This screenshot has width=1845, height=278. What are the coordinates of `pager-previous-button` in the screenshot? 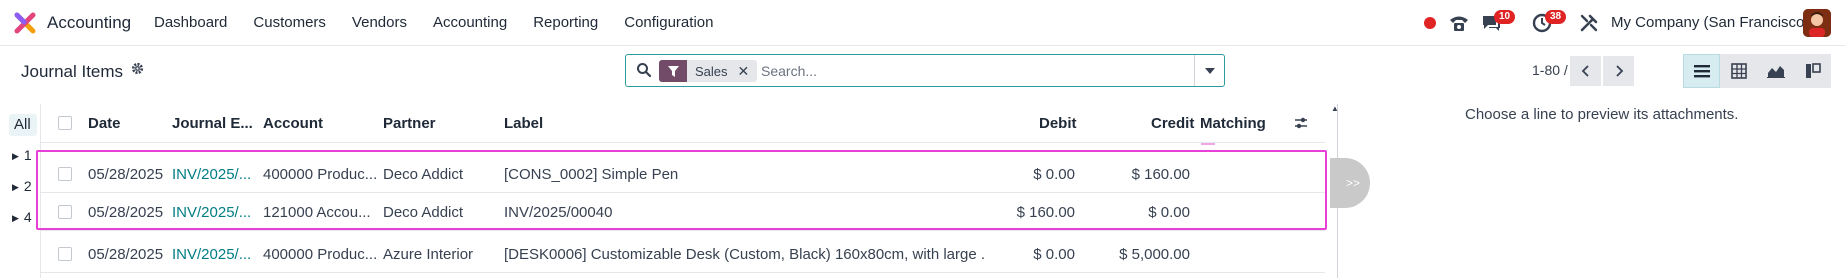 It's located at (1585, 71).